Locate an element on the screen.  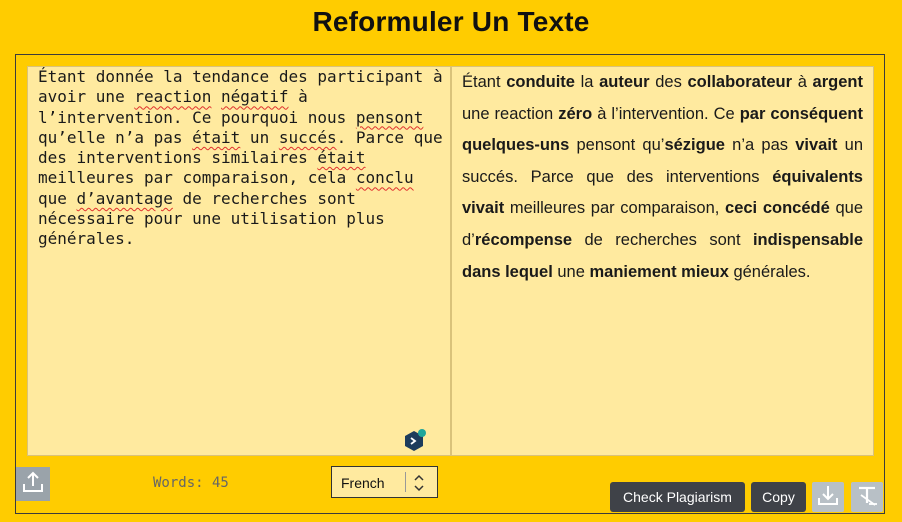
download-button is located at coordinates (828, 497).